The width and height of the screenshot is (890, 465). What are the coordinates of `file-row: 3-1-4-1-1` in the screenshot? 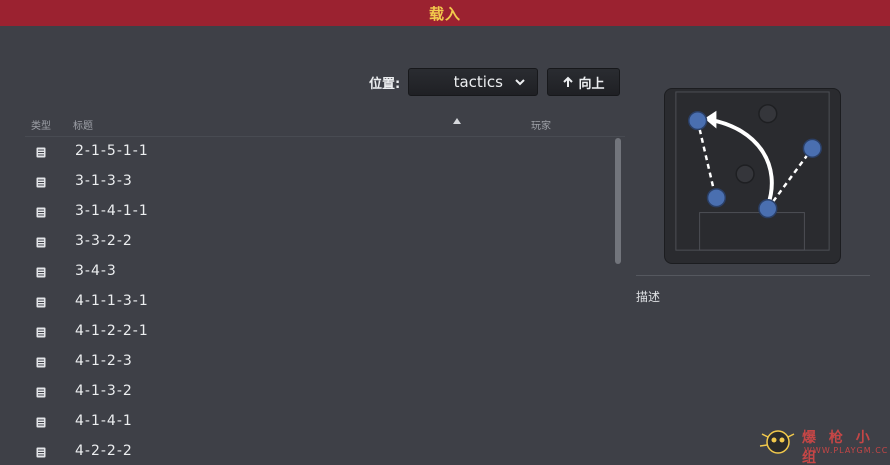 It's located at (320, 212).